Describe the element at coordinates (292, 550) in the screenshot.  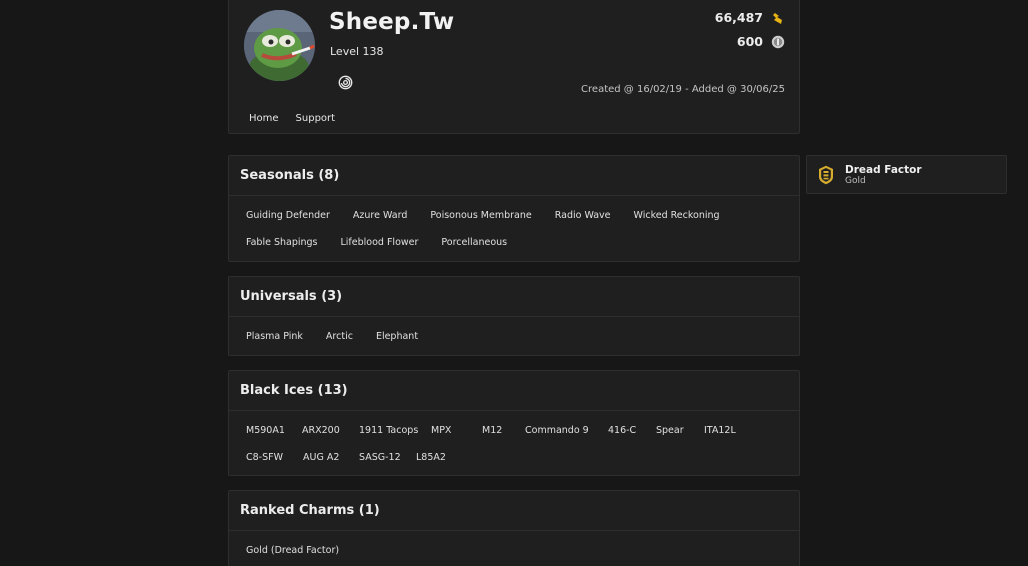
I see `list-item: Gold (Dread Factor)` at that location.